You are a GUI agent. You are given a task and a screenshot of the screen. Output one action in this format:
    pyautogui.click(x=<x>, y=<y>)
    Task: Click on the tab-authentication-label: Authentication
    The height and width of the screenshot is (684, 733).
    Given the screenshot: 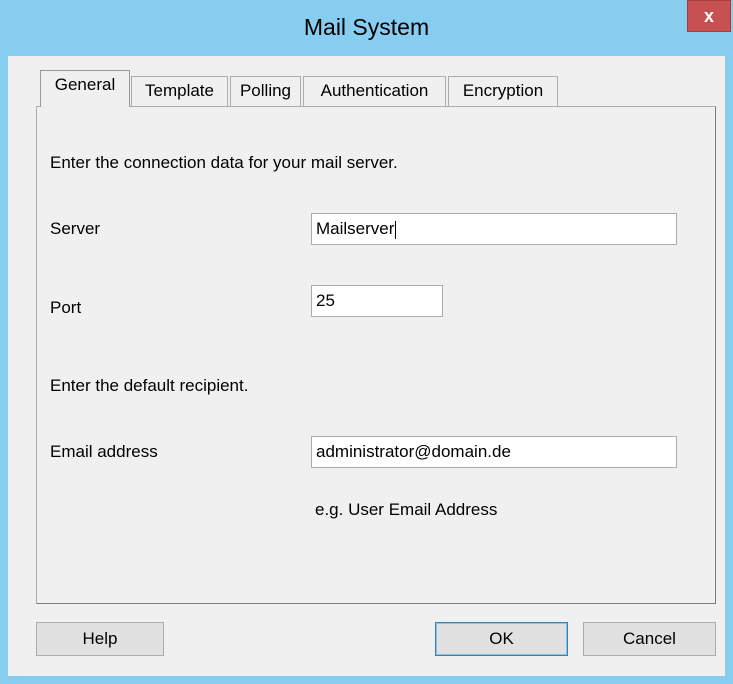 What is the action you would take?
    pyautogui.click(x=374, y=90)
    